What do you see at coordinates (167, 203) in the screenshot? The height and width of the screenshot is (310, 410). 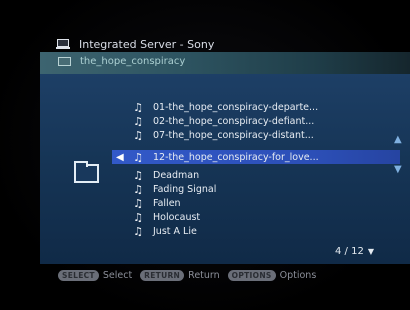 I see `track-label: Fallen` at bounding box center [167, 203].